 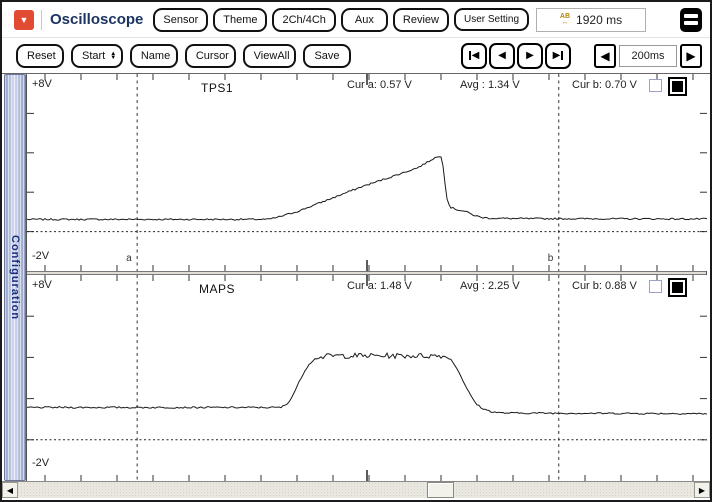 What do you see at coordinates (530, 55) in the screenshot?
I see `step-forward-button: ▶` at bounding box center [530, 55].